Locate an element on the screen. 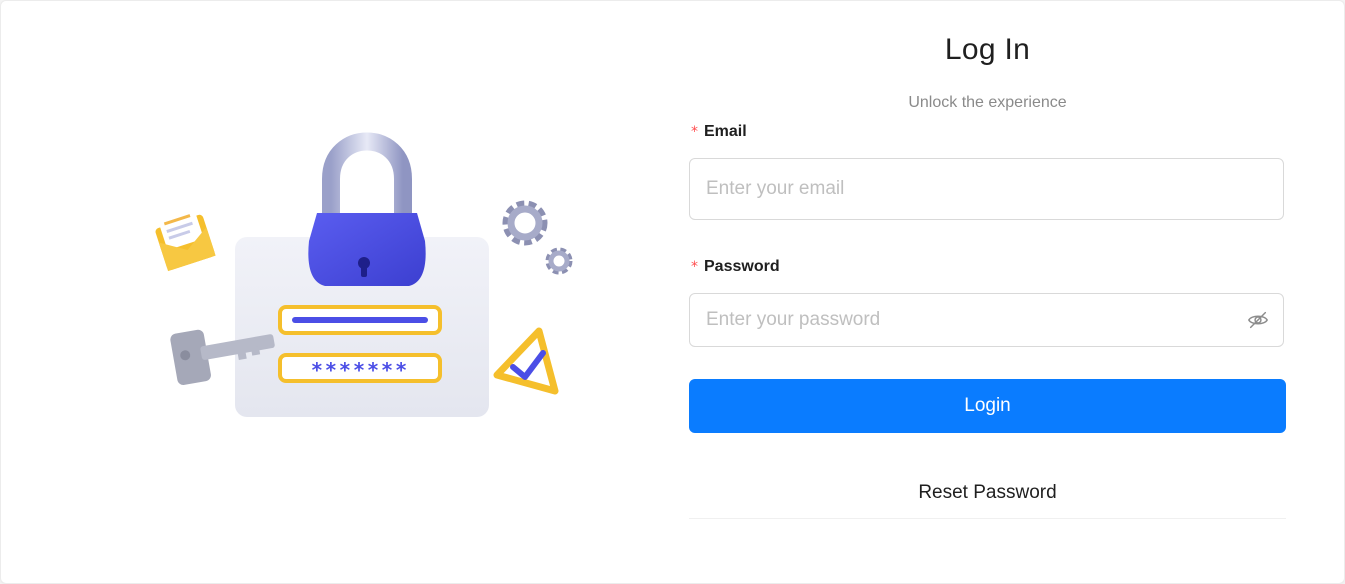  email-label: * Email is located at coordinates (719, 132).